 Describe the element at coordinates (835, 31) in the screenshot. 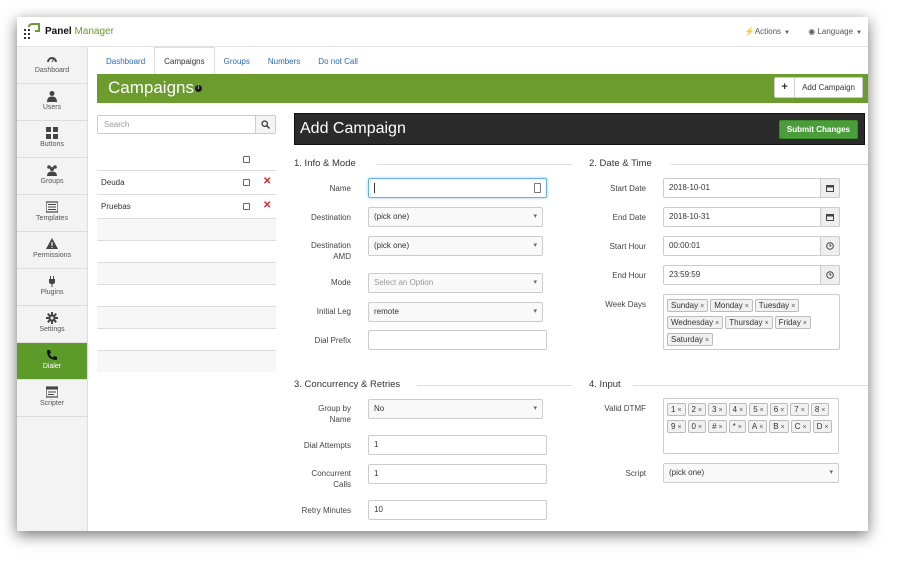

I see `language-menu: ◉ Language ▼` at that location.